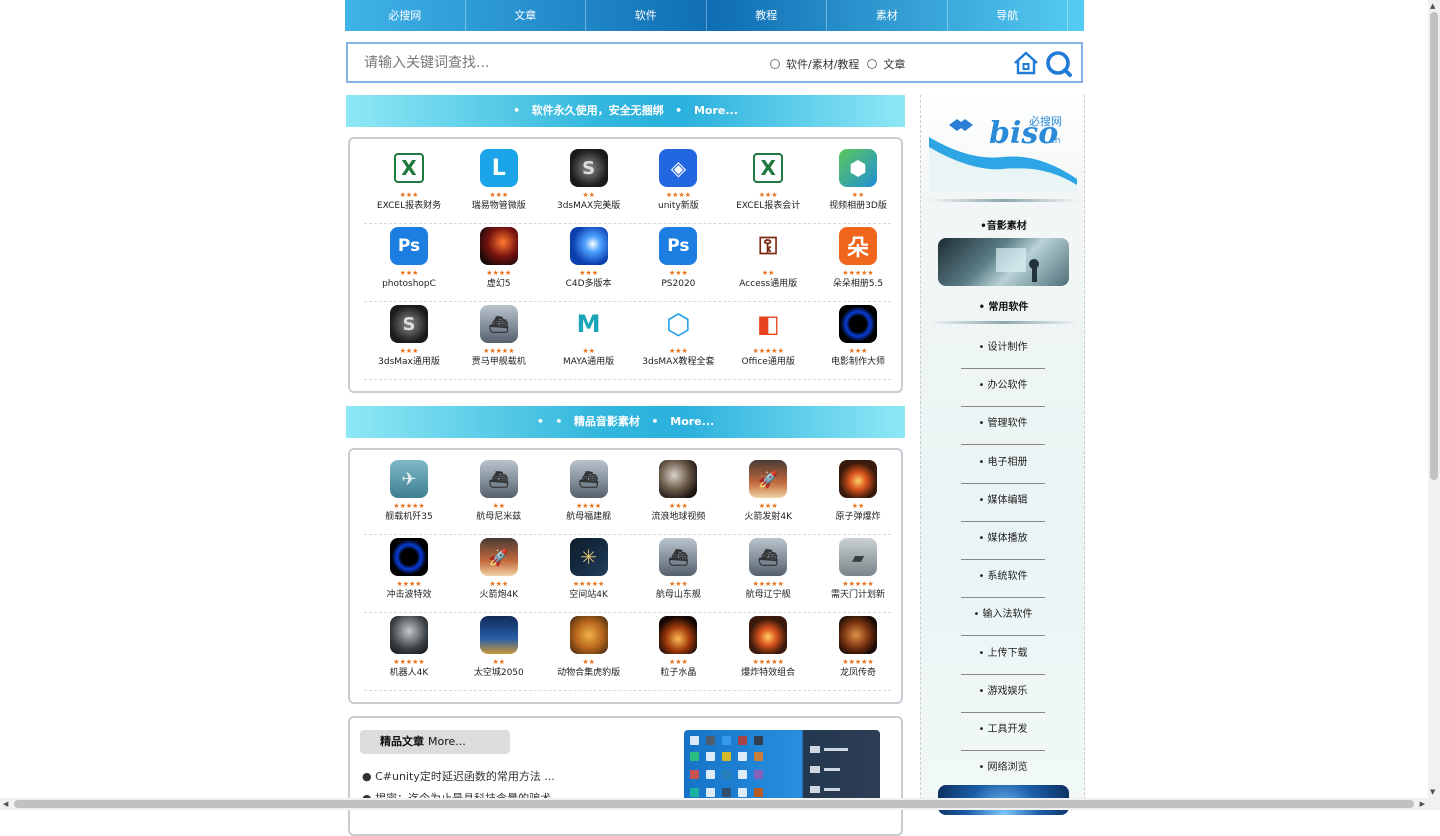 This screenshot has width=1440, height=836. What do you see at coordinates (409, 517) in the screenshot?
I see `app-name: 舰载机歼35` at bounding box center [409, 517].